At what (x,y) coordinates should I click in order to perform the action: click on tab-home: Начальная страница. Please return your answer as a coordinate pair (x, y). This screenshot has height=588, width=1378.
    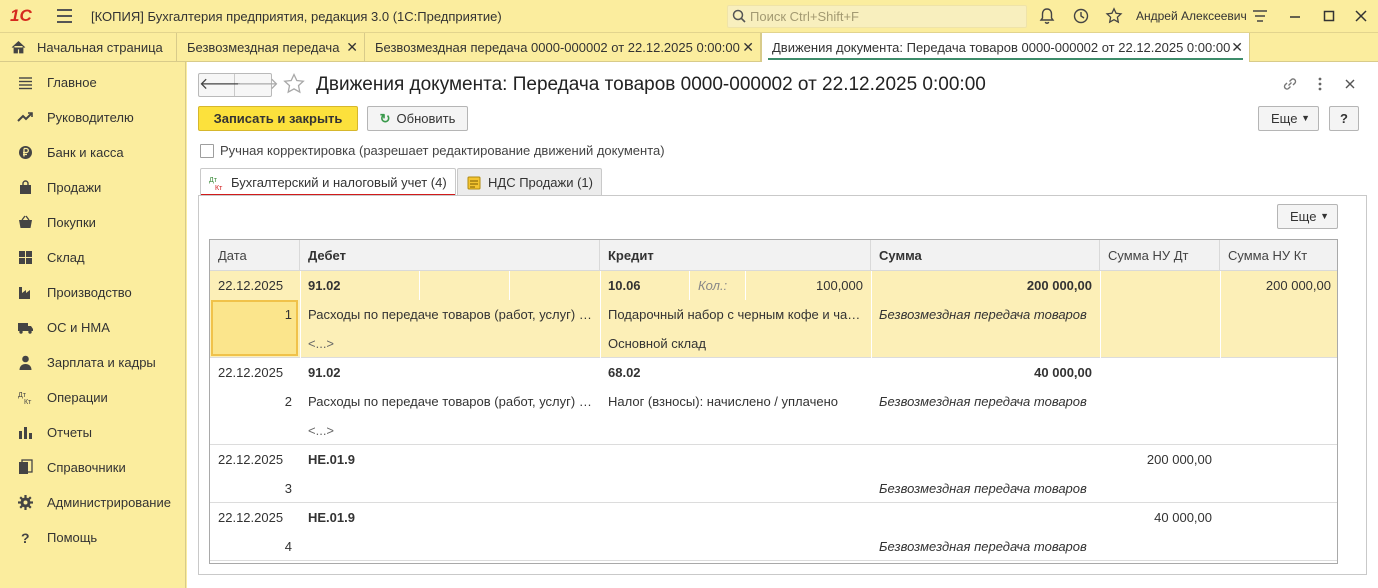
    Looking at the image, I should click on (88, 47).